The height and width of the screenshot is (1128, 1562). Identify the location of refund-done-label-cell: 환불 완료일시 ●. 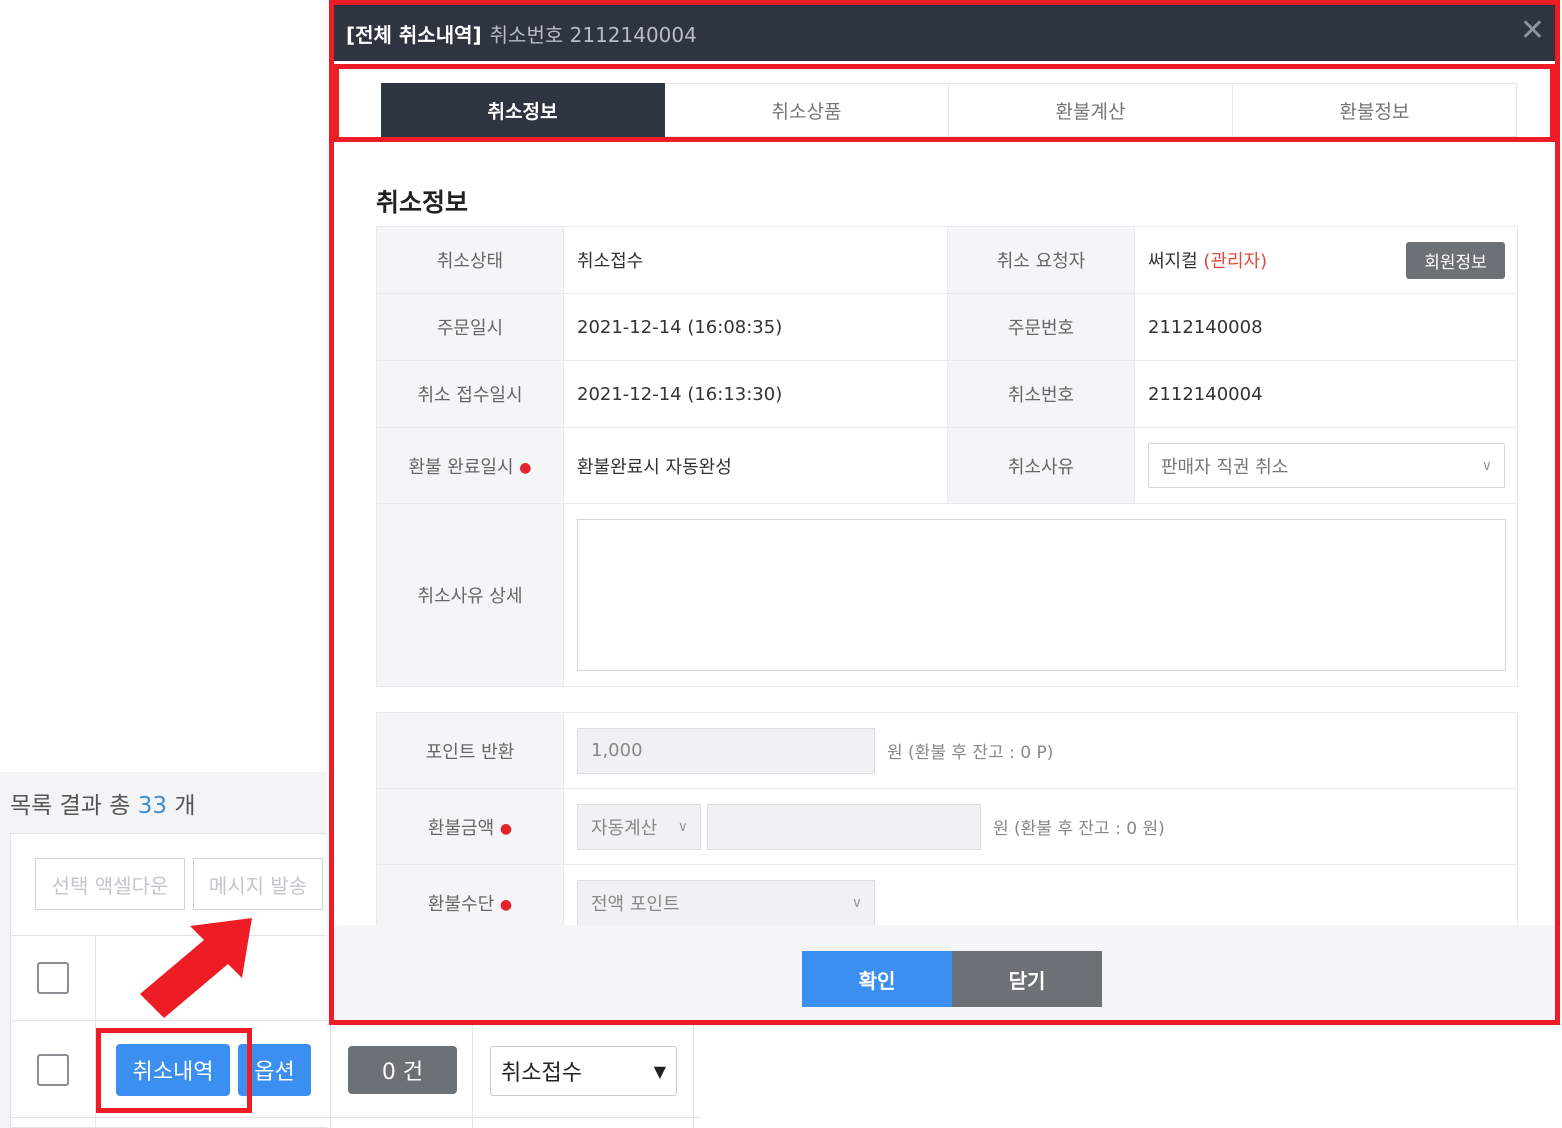
(470, 465).